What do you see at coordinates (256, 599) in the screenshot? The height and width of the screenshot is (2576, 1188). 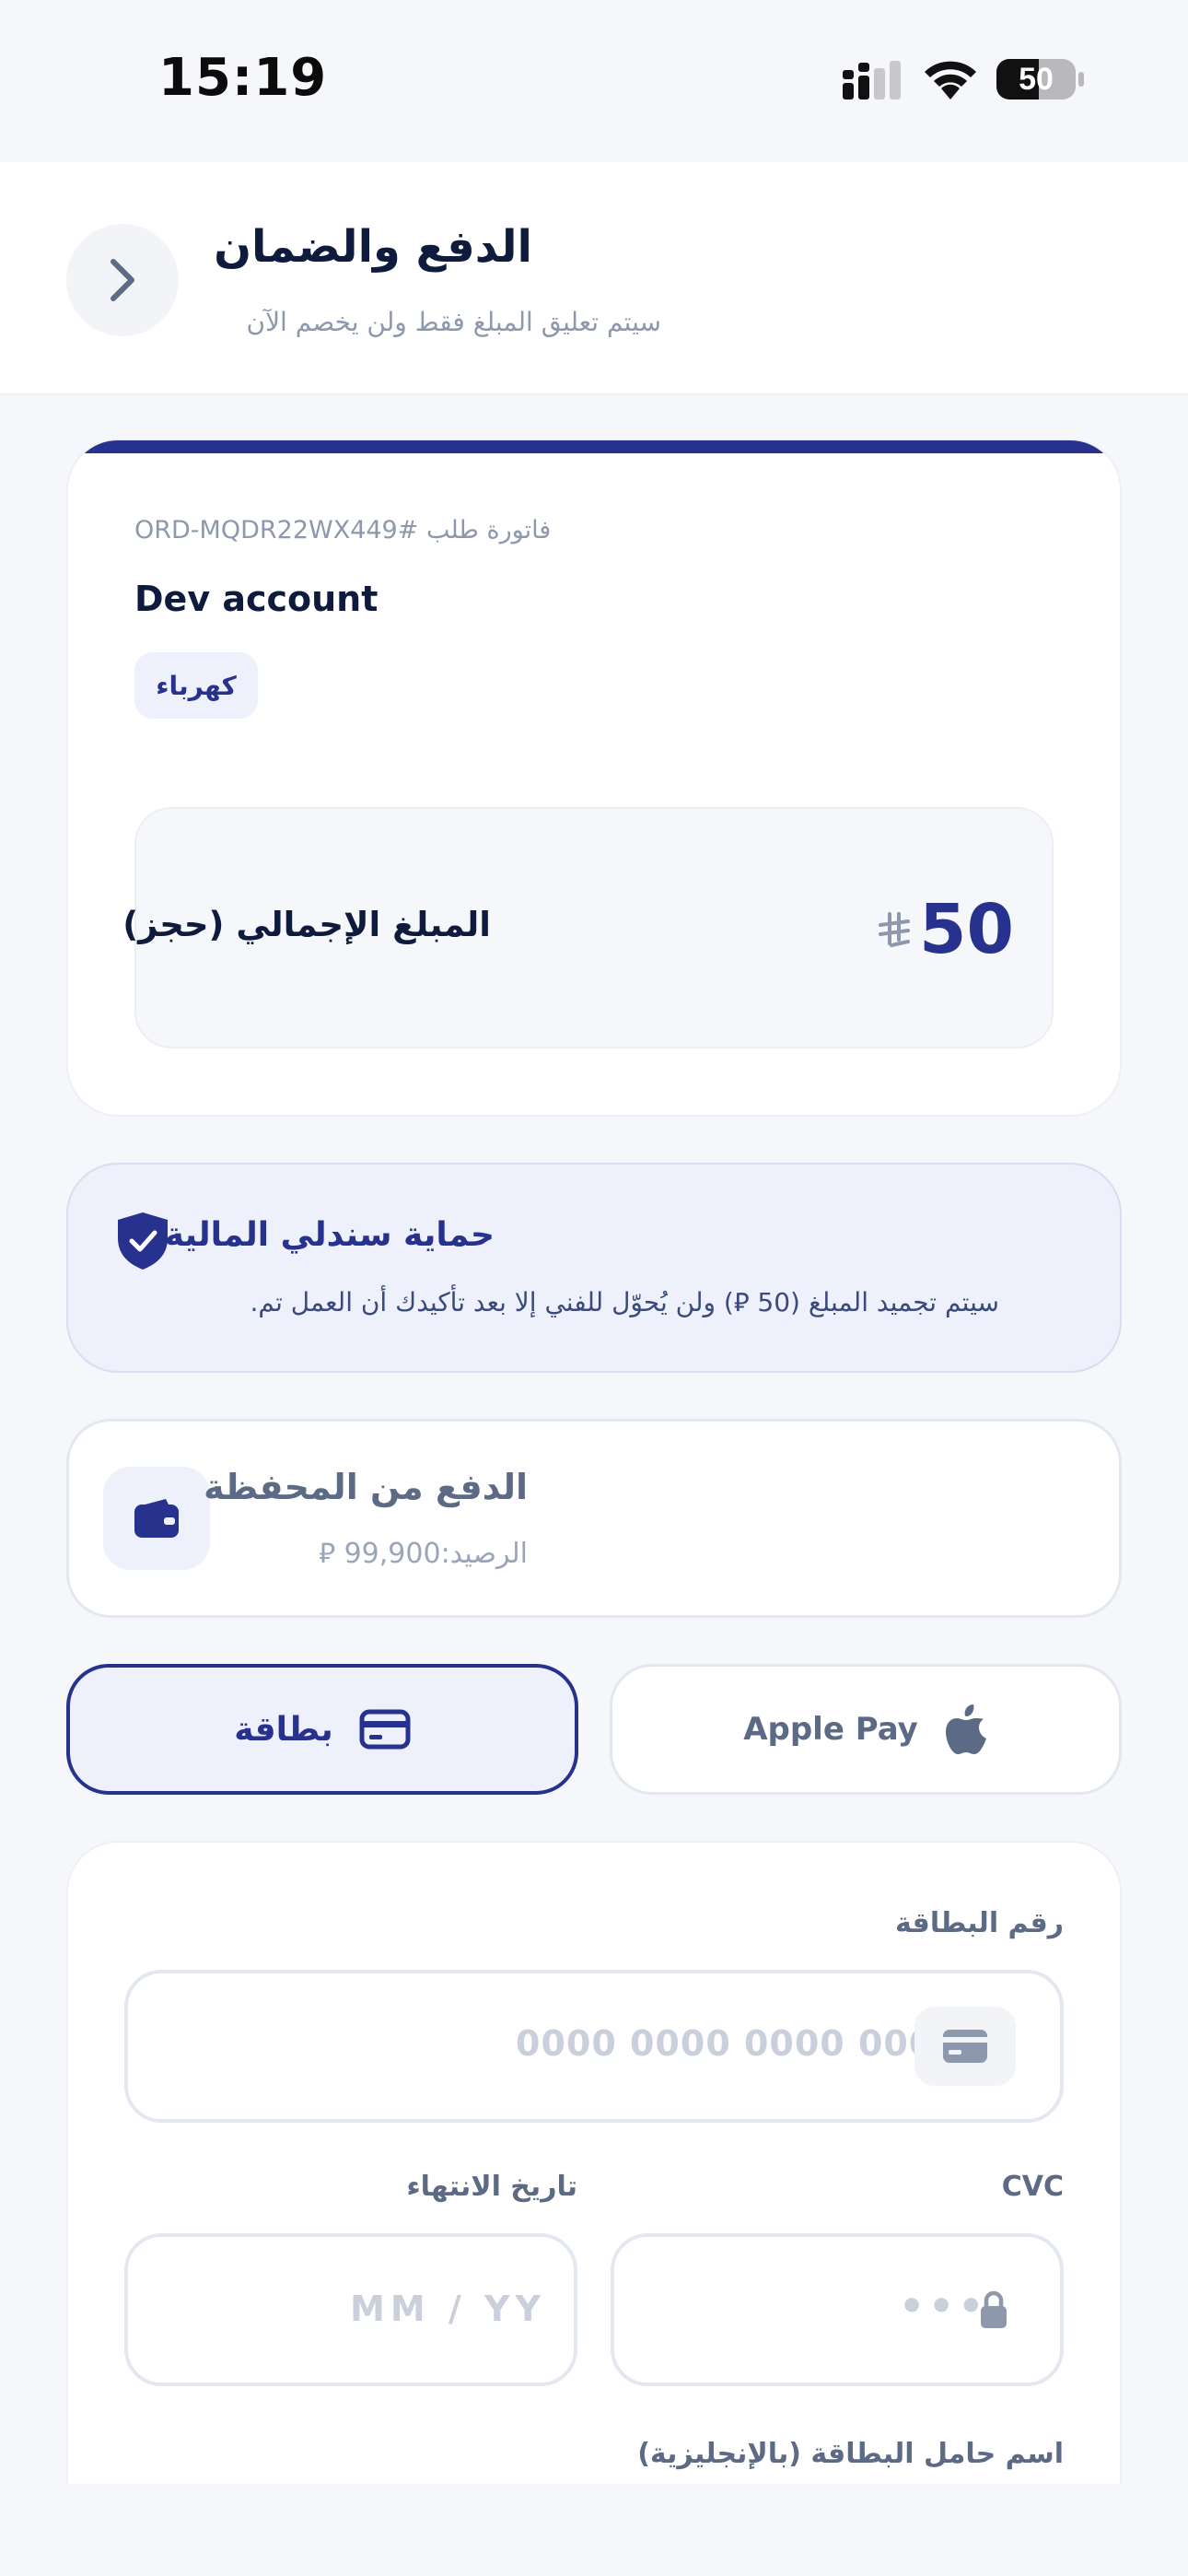 I see `account-name: Dev account` at bounding box center [256, 599].